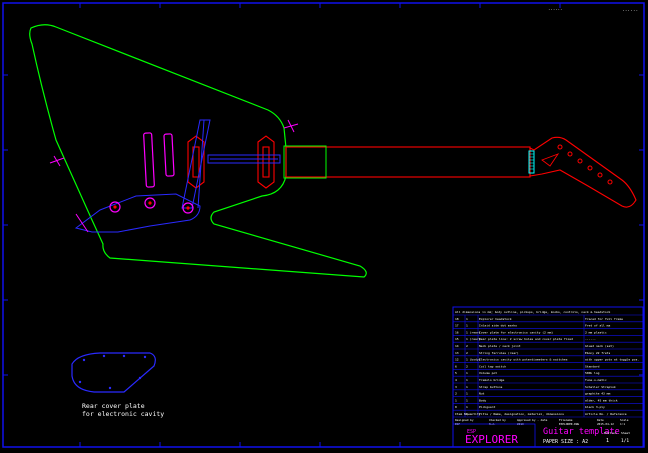  What do you see at coordinates (113, 406) in the screenshot?
I see `rear-plate-note-line-1: Rear cover plate` at bounding box center [113, 406].